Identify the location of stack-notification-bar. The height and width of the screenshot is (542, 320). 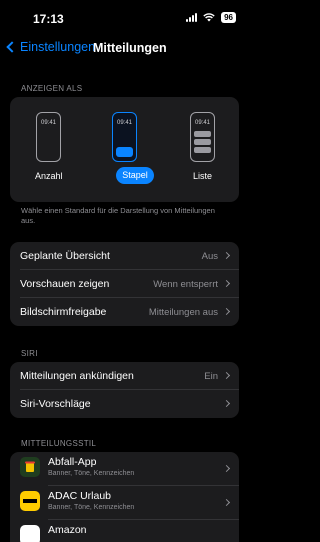
(124, 152).